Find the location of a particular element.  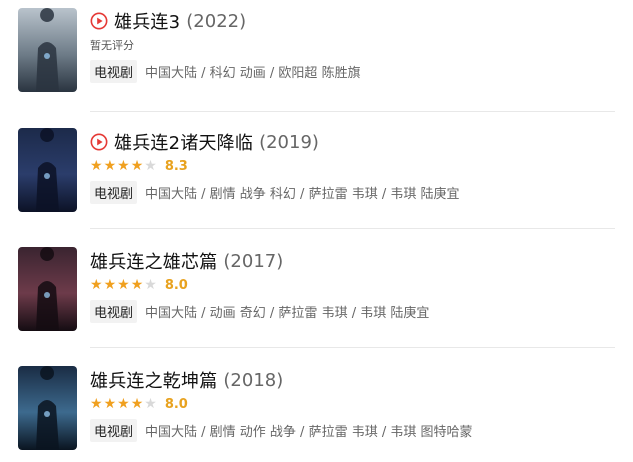

result-year: (2018) is located at coordinates (253, 380).